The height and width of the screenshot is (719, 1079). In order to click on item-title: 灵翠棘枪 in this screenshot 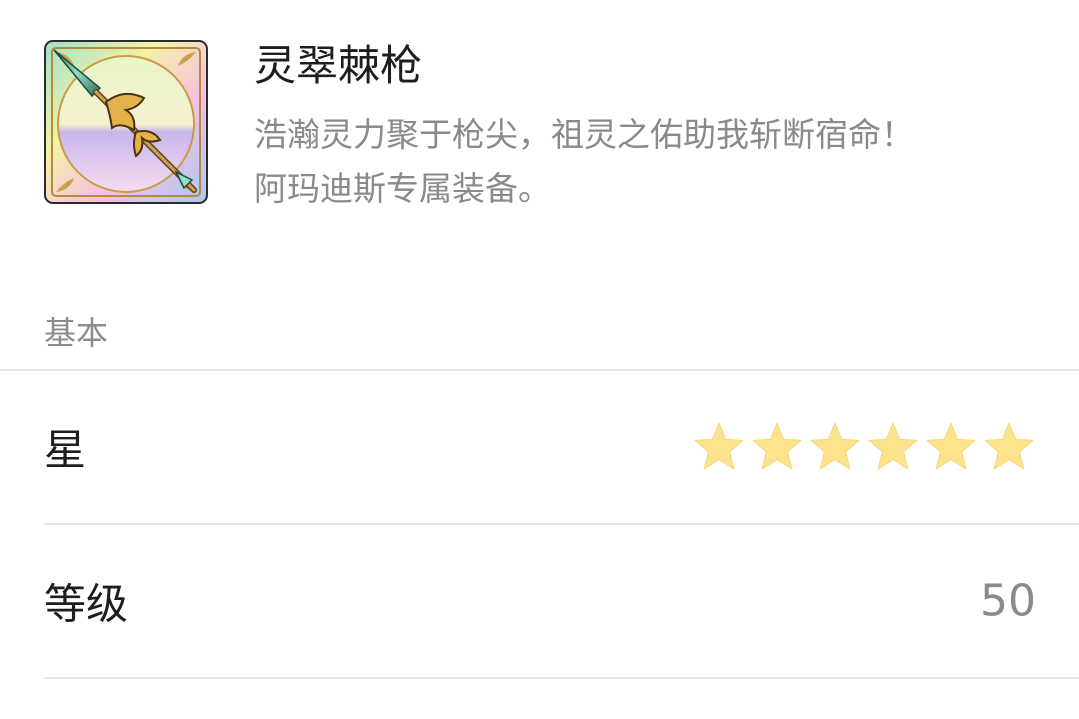, I will do `click(338, 65)`.